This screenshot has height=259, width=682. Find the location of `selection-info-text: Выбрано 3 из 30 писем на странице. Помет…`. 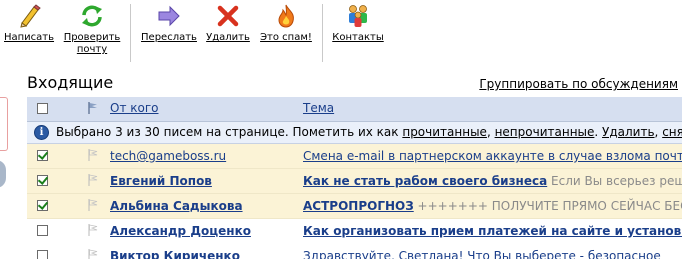

selection-info-text: Выбрано 3 из 30 писем на странице. Помет… is located at coordinates (369, 132).